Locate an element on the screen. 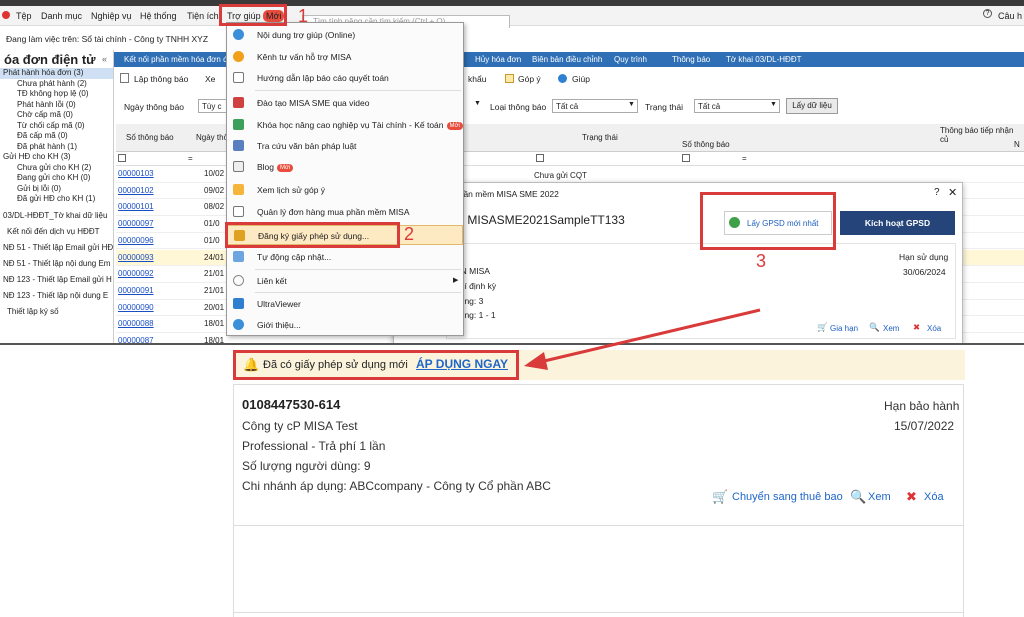  tab-notice: Thông báo is located at coordinates (691, 59).